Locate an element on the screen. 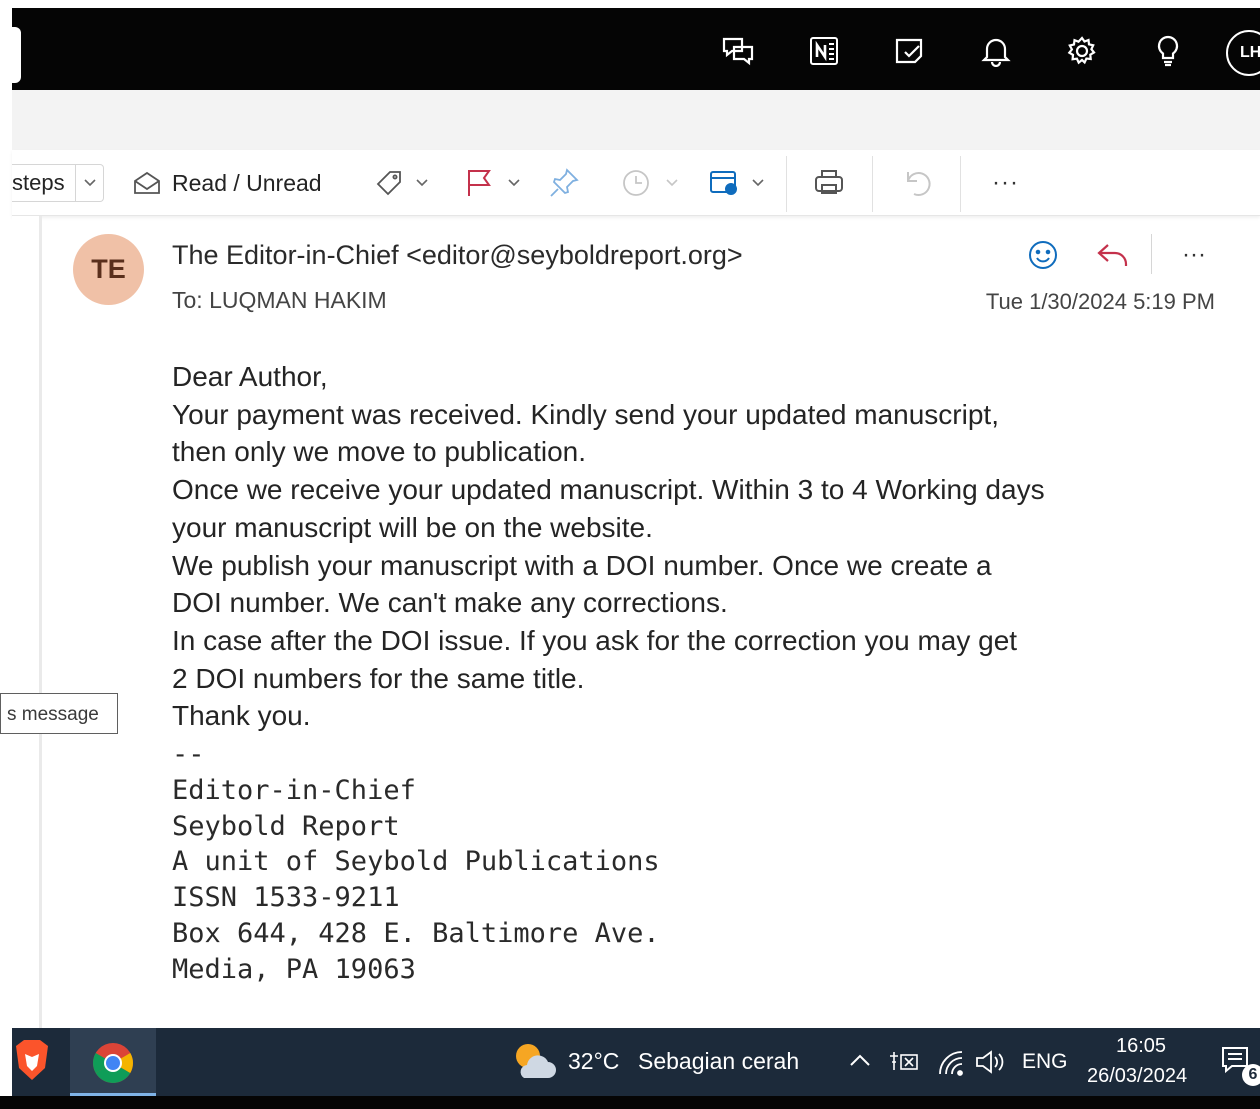 The image size is (1260, 1109). message-list-edge is located at coordinates (27, 622).